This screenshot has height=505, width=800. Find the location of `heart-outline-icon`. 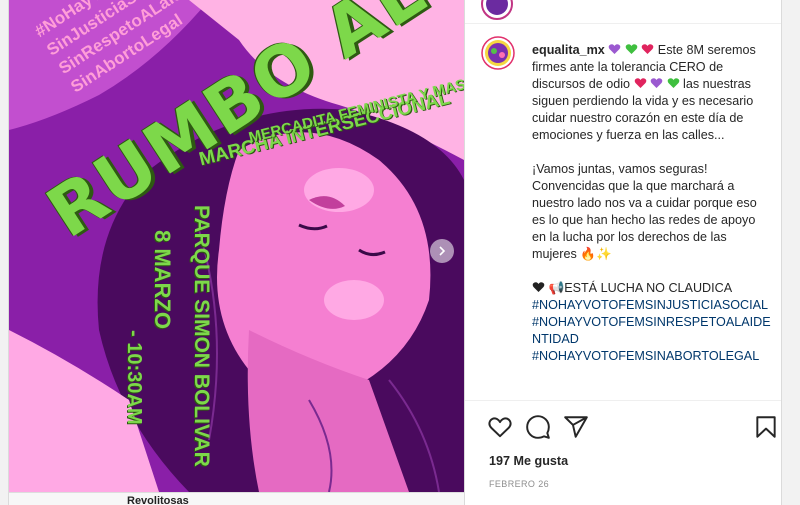

heart-outline-icon is located at coordinates (500, 427).